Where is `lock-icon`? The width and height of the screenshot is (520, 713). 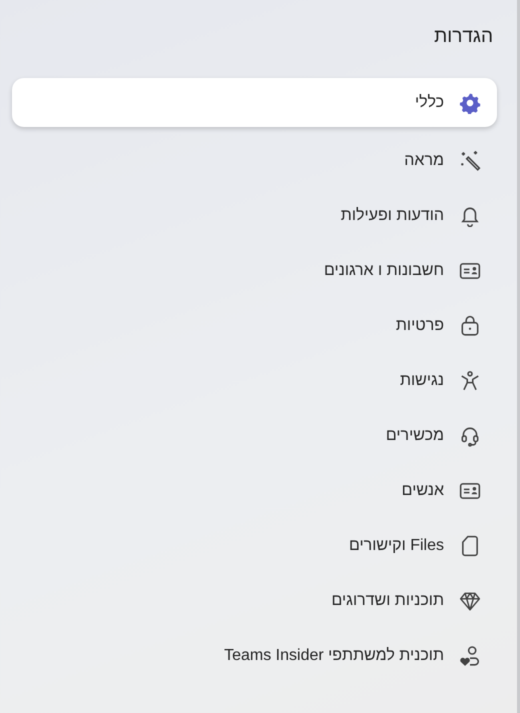 lock-icon is located at coordinates (470, 326).